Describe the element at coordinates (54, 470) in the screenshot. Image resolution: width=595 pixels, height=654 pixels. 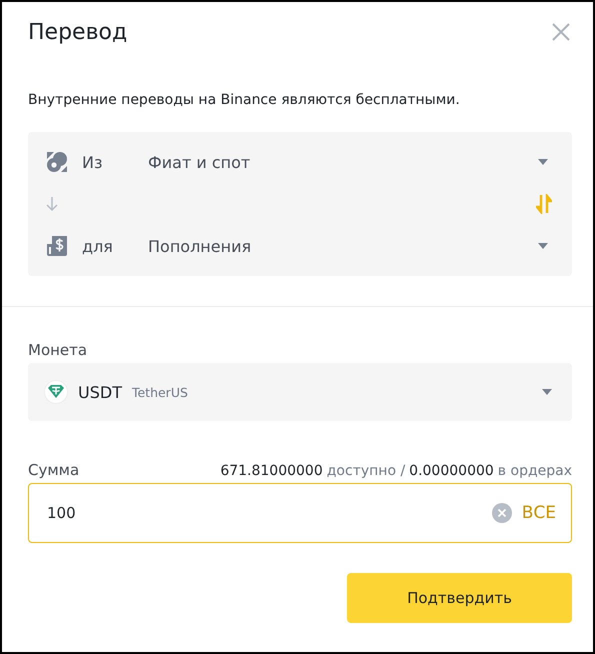
I see `amount-label: Сумма` at that location.